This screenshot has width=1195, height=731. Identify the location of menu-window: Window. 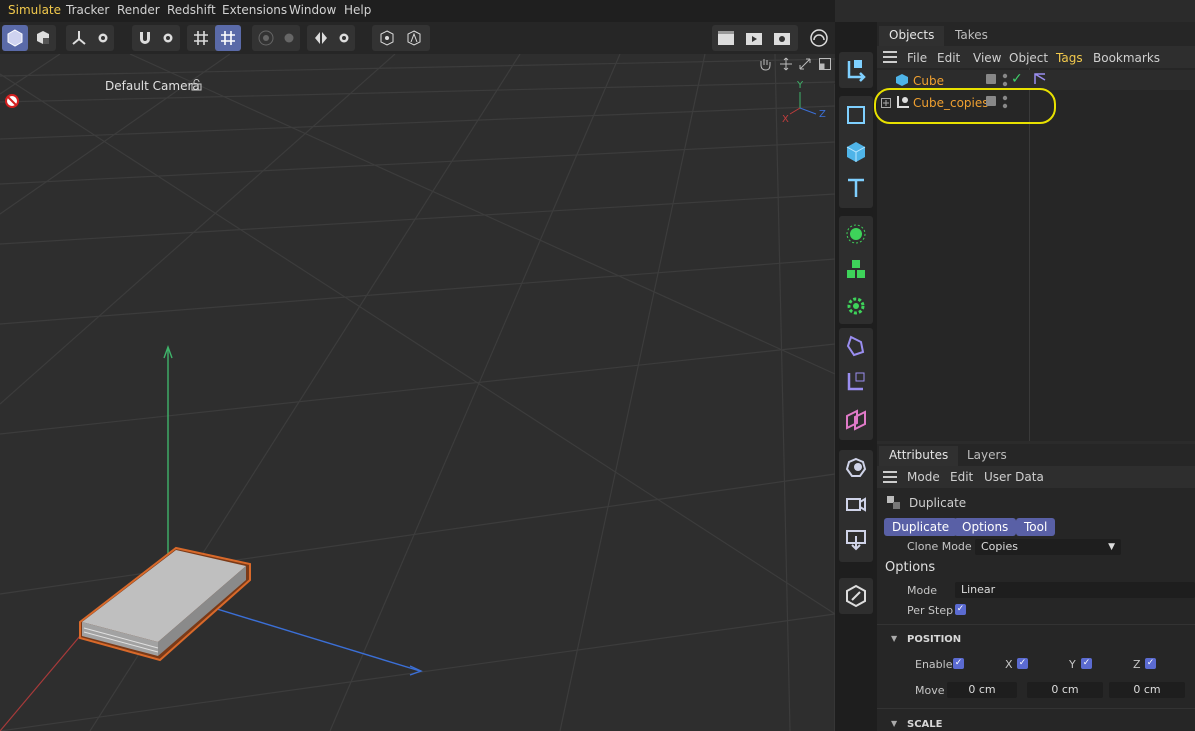
(312, 10).